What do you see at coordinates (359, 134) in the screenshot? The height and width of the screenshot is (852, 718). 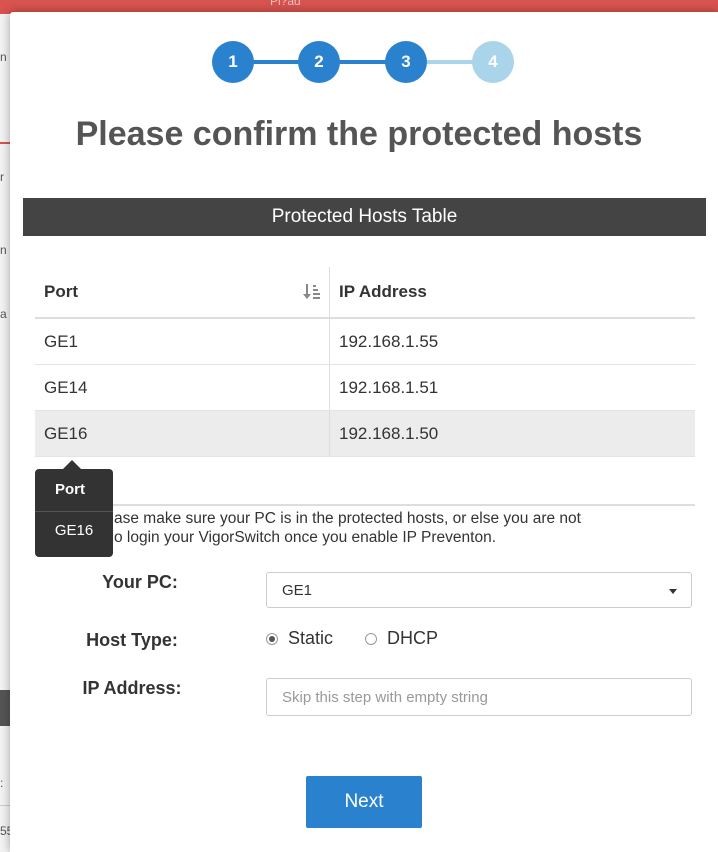 I see `page-title: Please confirm the protected hosts` at bounding box center [359, 134].